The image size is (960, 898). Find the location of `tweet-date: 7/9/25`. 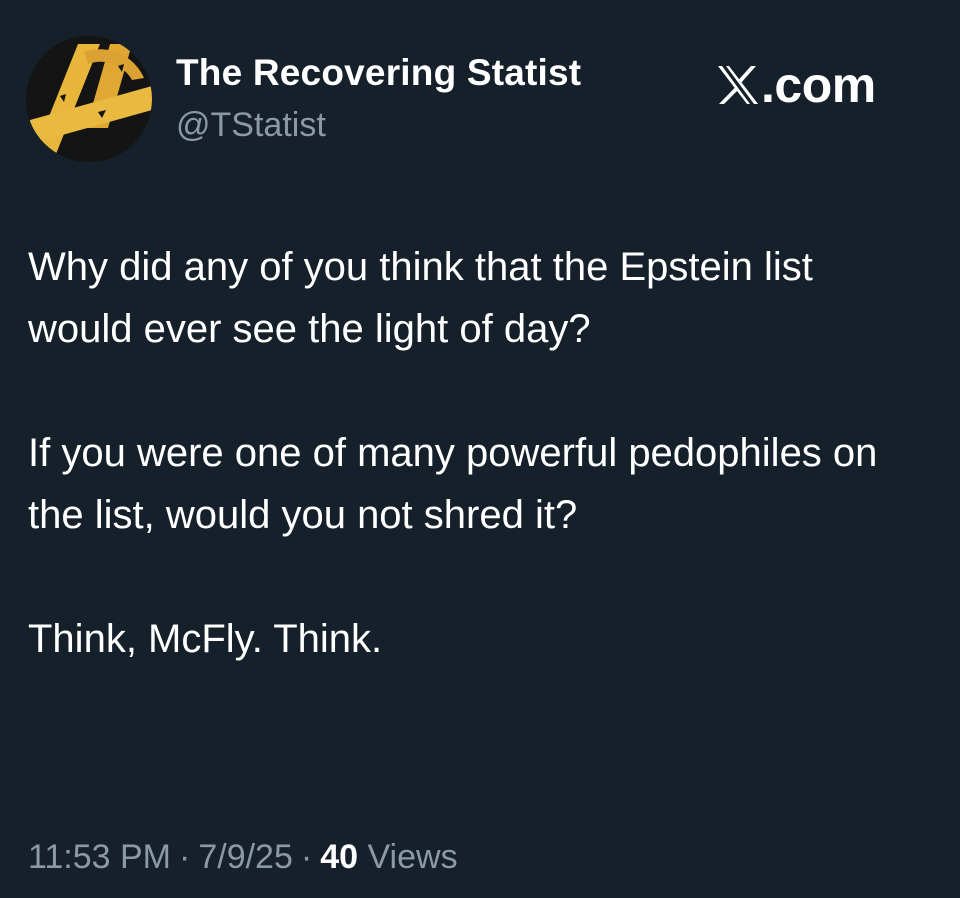

tweet-date: 7/9/25 is located at coordinates (245, 857).